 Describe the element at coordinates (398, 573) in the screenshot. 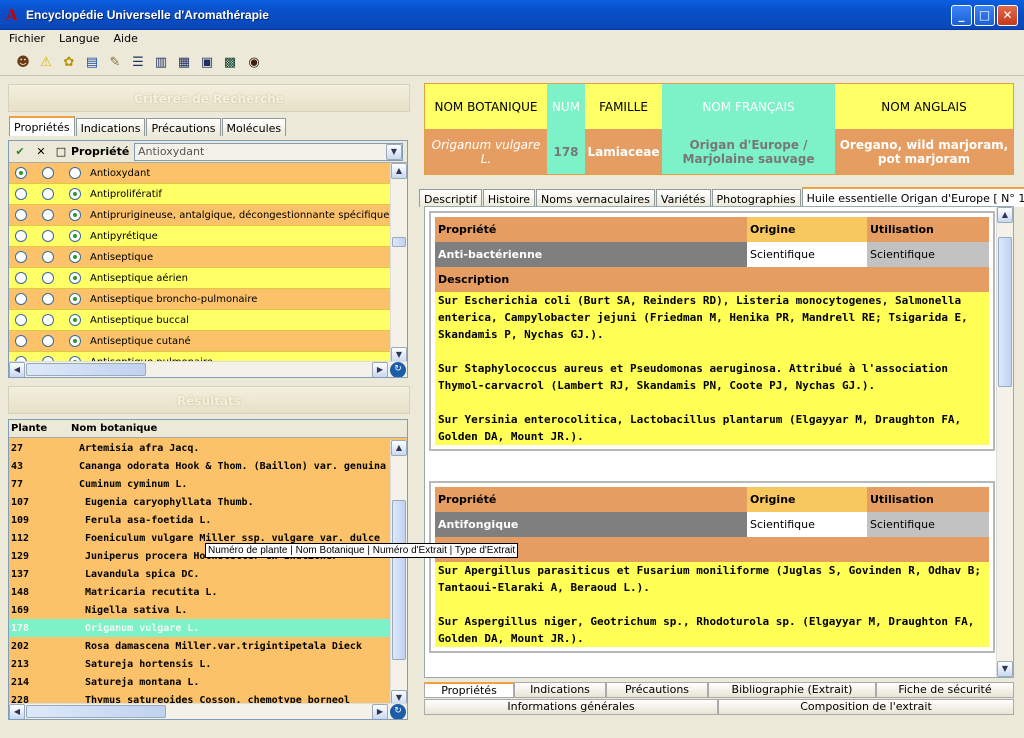

I see `results-vscroll: ▲ ▼` at that location.